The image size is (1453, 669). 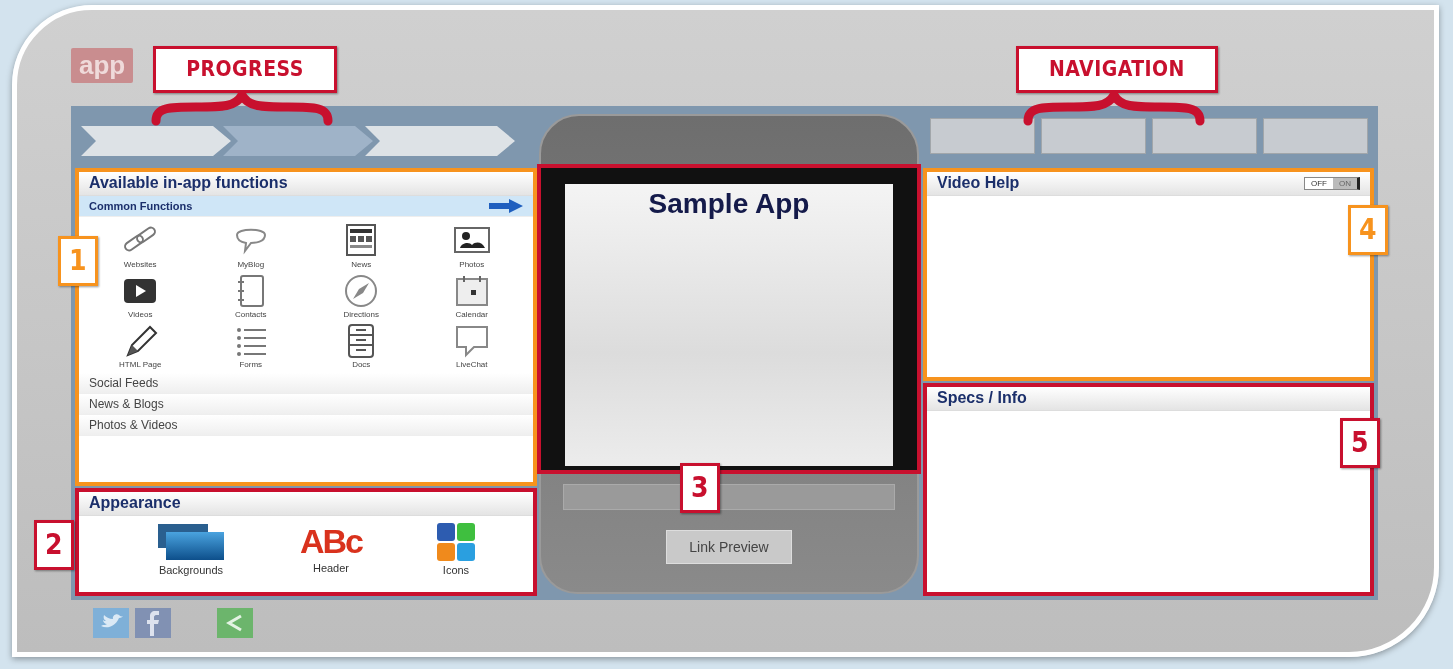 What do you see at coordinates (235, 623) in the screenshot?
I see `share-icon` at bounding box center [235, 623].